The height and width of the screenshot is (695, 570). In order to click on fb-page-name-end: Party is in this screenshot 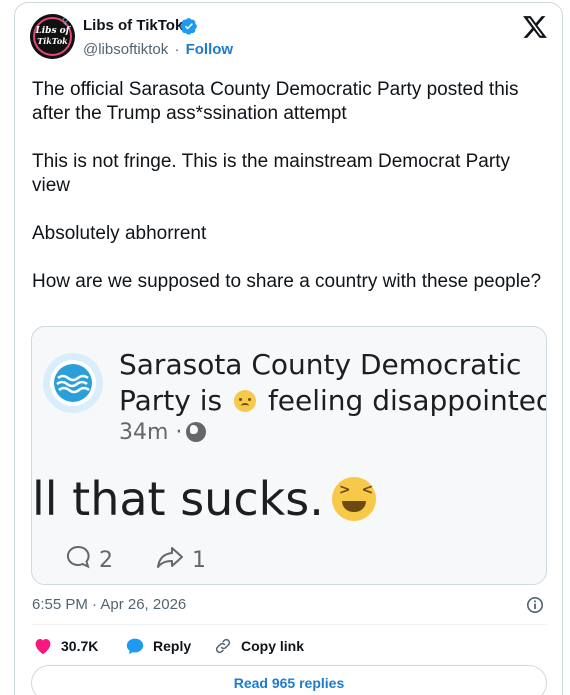, I will do `click(171, 400)`.